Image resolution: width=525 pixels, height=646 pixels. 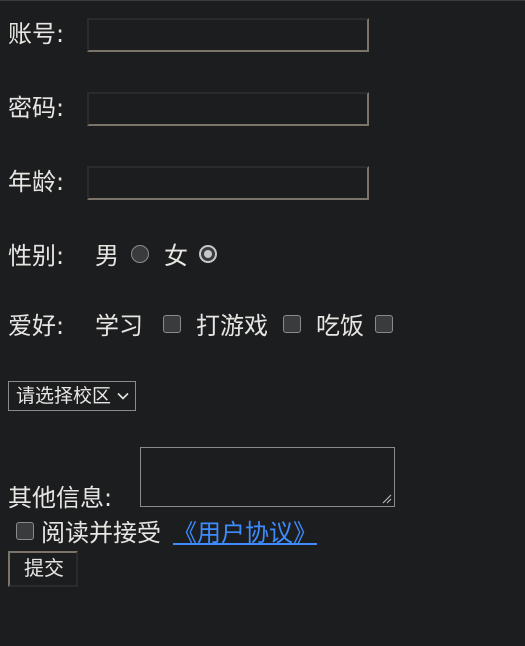 I want to click on gender-female-radio, so click(x=208, y=254).